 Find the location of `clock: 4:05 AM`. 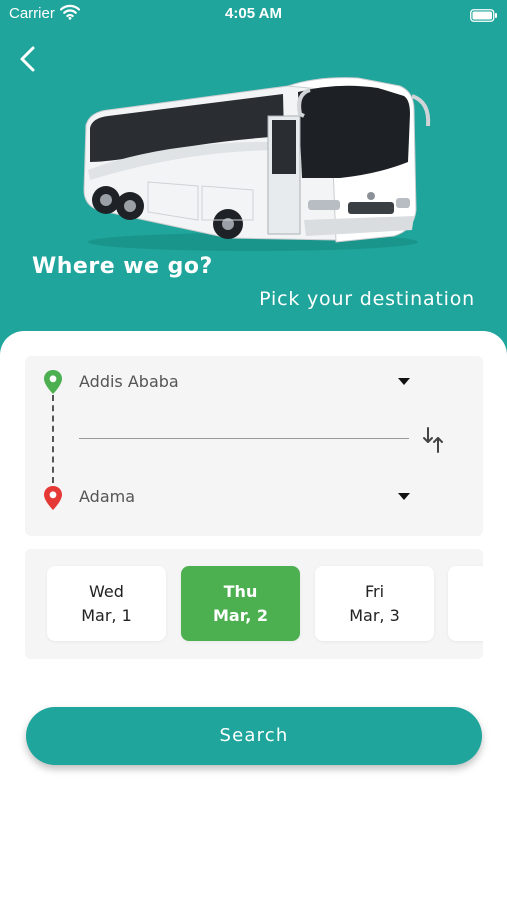

clock: 4:05 AM is located at coordinates (253, 13).